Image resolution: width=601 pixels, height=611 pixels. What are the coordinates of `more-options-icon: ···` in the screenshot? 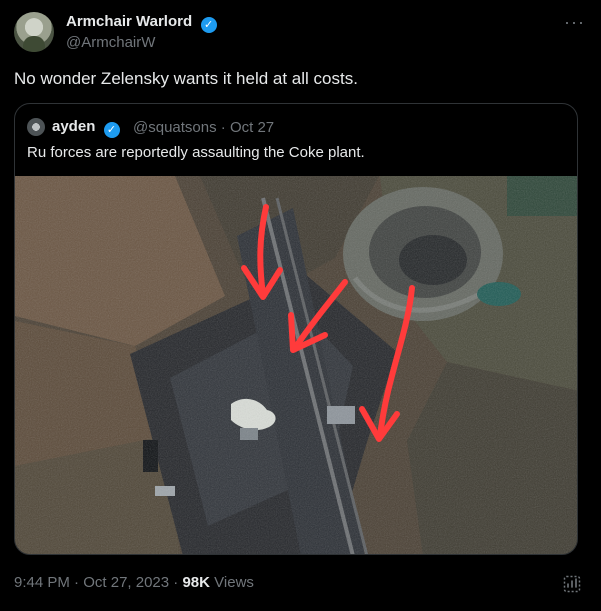 It's located at (574, 22).